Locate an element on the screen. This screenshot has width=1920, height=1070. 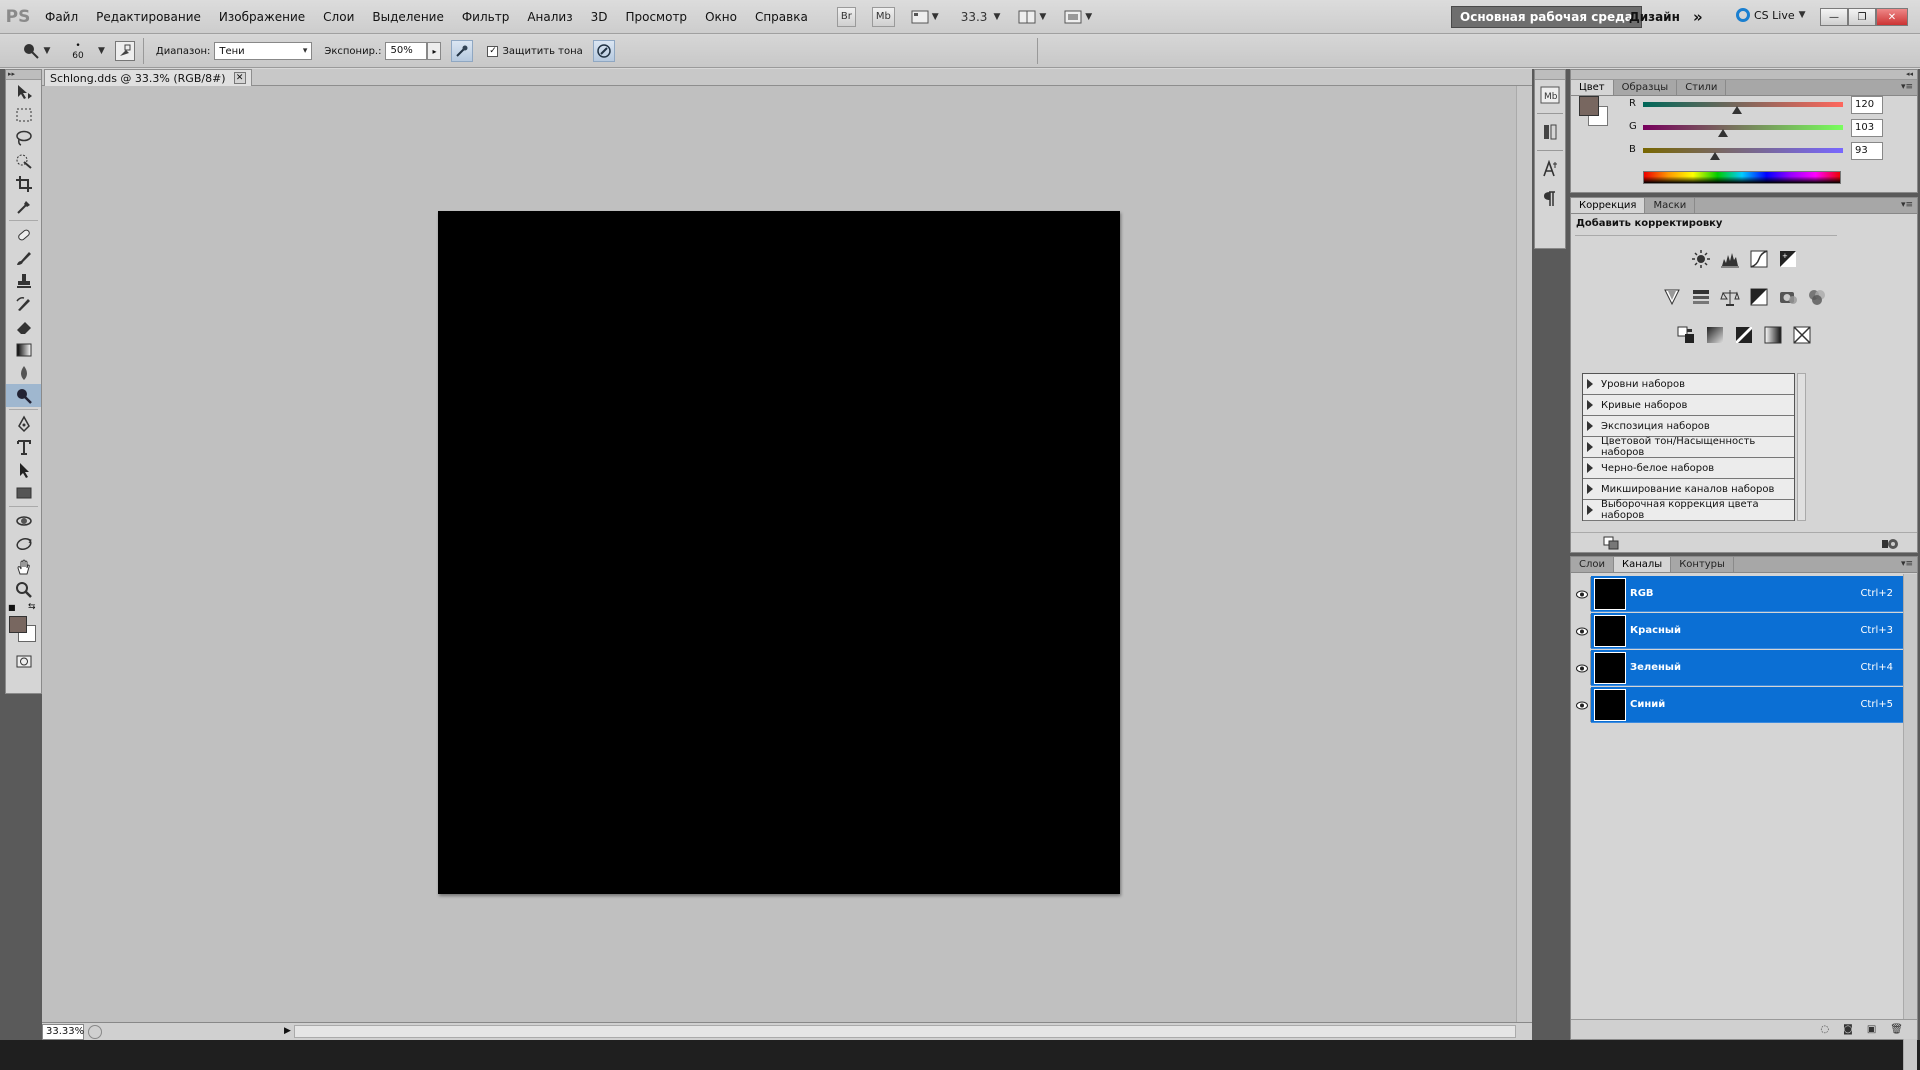
quick-mask-button is located at coordinates (23, 660).